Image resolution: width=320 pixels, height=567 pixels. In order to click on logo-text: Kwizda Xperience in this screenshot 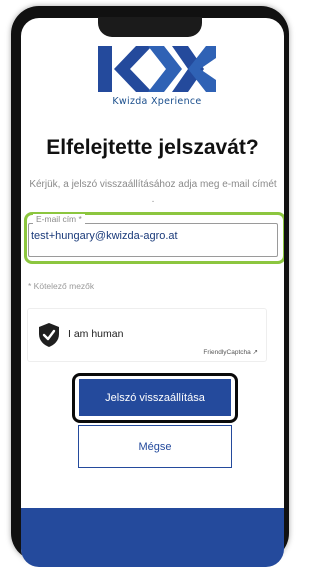, I will do `click(157, 101)`.